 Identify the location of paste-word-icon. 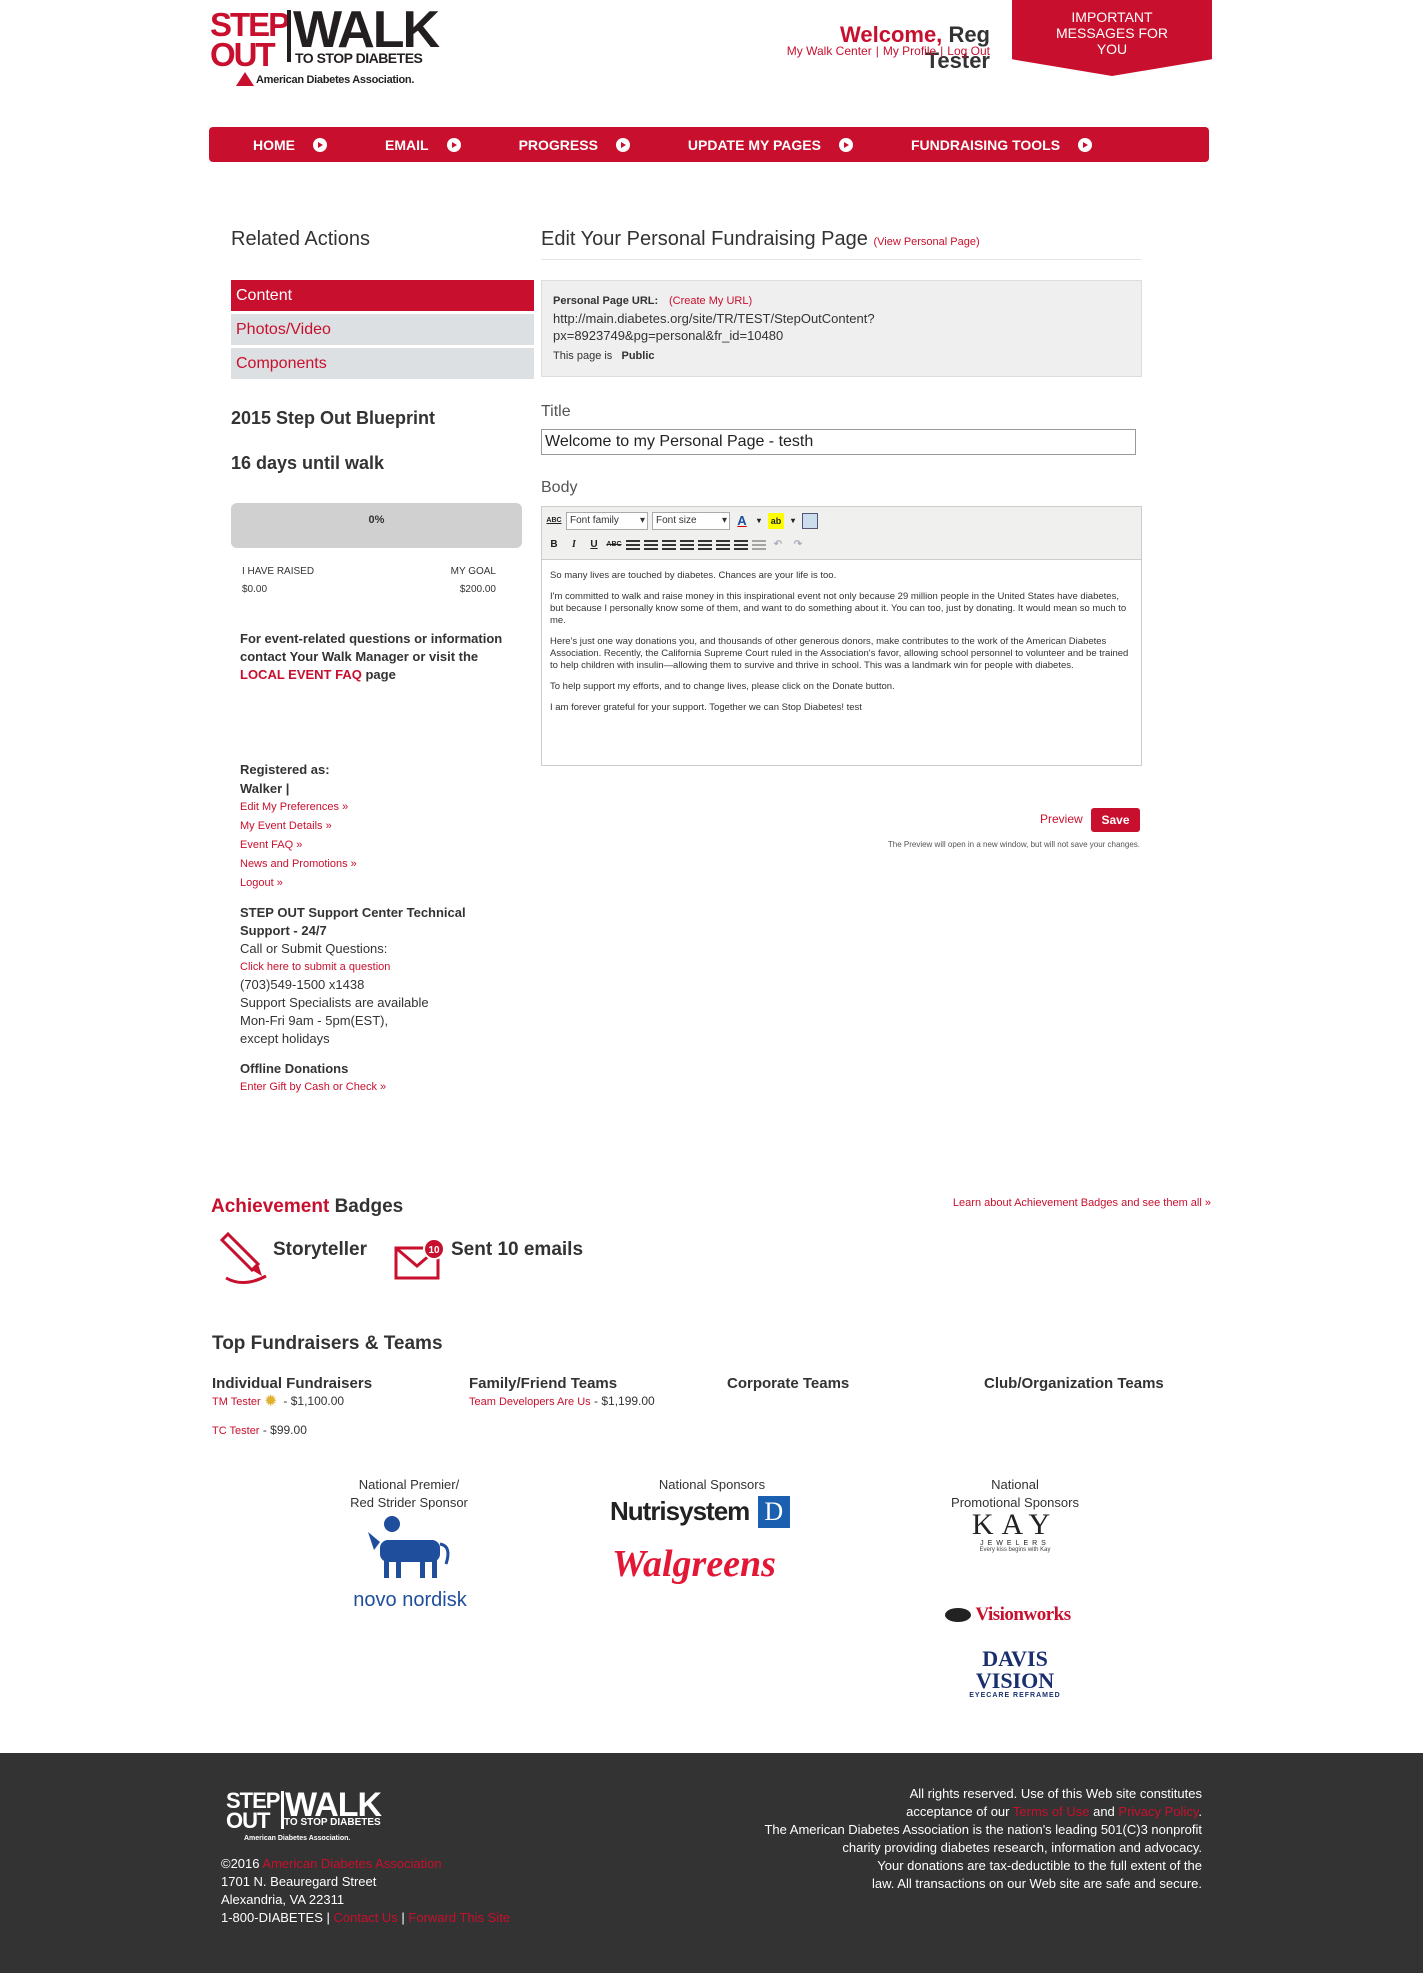
(810, 521).